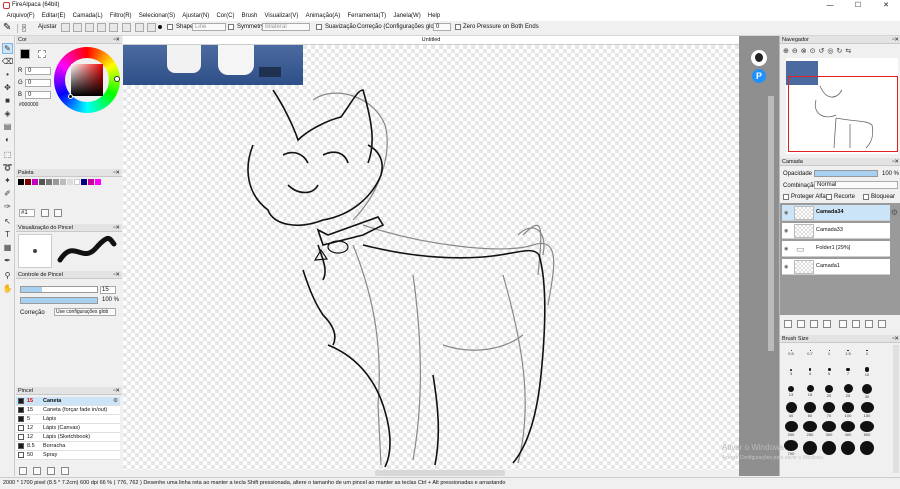 The image size is (900, 489). Describe the element at coordinates (829, 353) in the screenshot. I see `brush-size-option: 1` at that location.